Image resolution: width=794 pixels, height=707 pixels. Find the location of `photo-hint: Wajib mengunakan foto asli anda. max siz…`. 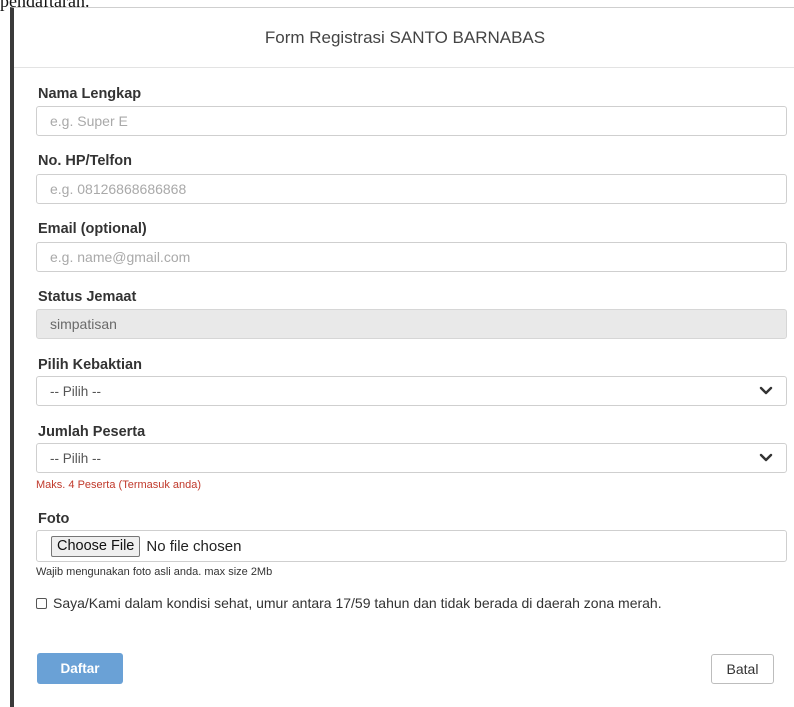

photo-hint: Wajib mengunakan foto asli anda. max siz… is located at coordinates (154, 572).